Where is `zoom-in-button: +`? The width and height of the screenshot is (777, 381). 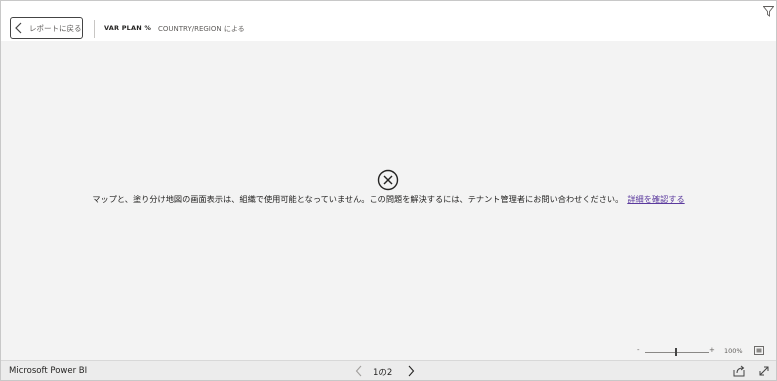
zoom-in-button: + is located at coordinates (712, 350).